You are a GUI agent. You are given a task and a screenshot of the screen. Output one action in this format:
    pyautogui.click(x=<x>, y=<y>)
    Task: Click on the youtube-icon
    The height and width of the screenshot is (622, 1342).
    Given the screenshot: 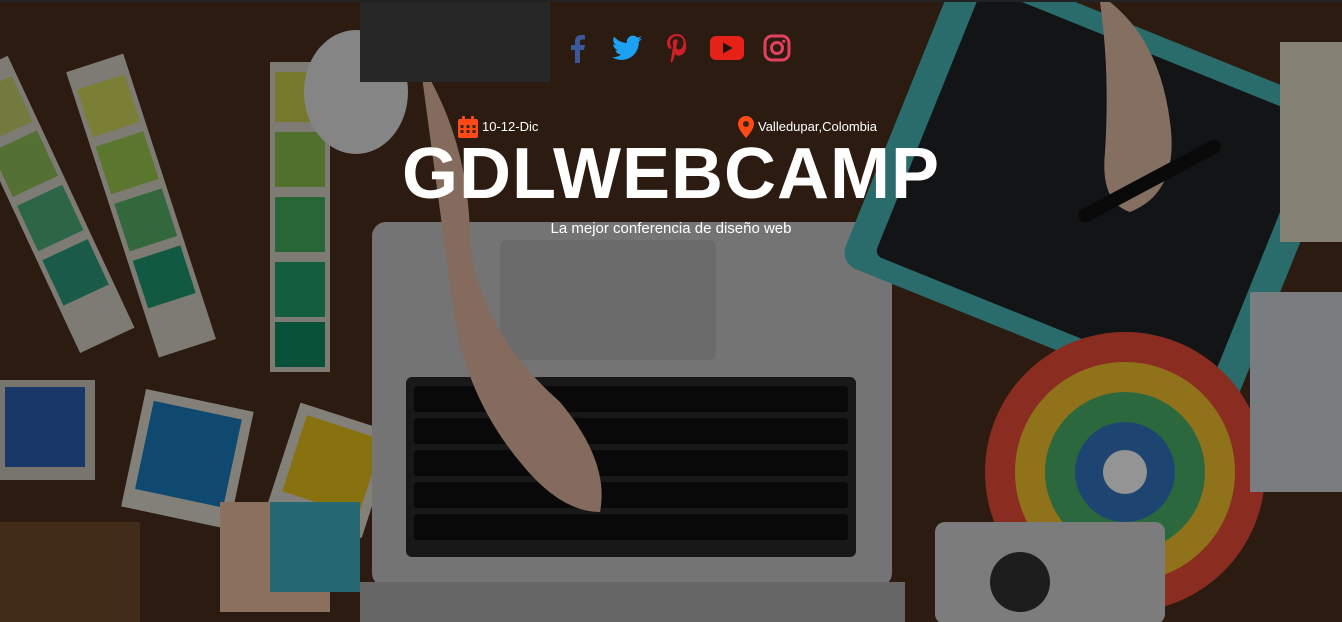 What is the action you would take?
    pyautogui.click(x=727, y=48)
    